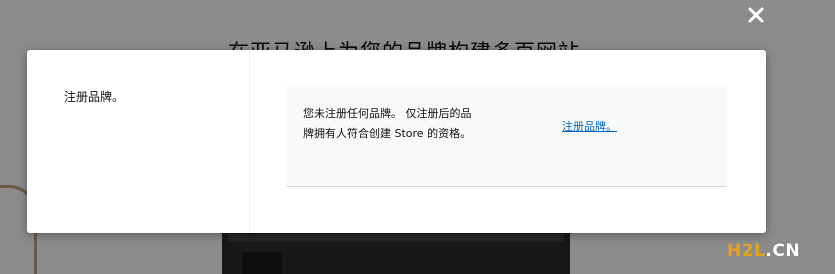 The height and width of the screenshot is (274, 835). What do you see at coordinates (746, 251) in the screenshot?
I see `watermark-part-a: H2L` at bounding box center [746, 251].